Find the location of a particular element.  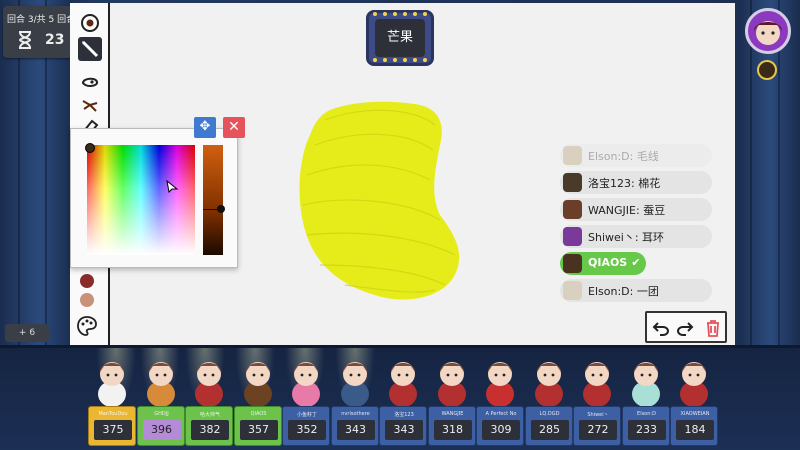

chat-sender: Shiwei丶 is located at coordinates (611, 237).